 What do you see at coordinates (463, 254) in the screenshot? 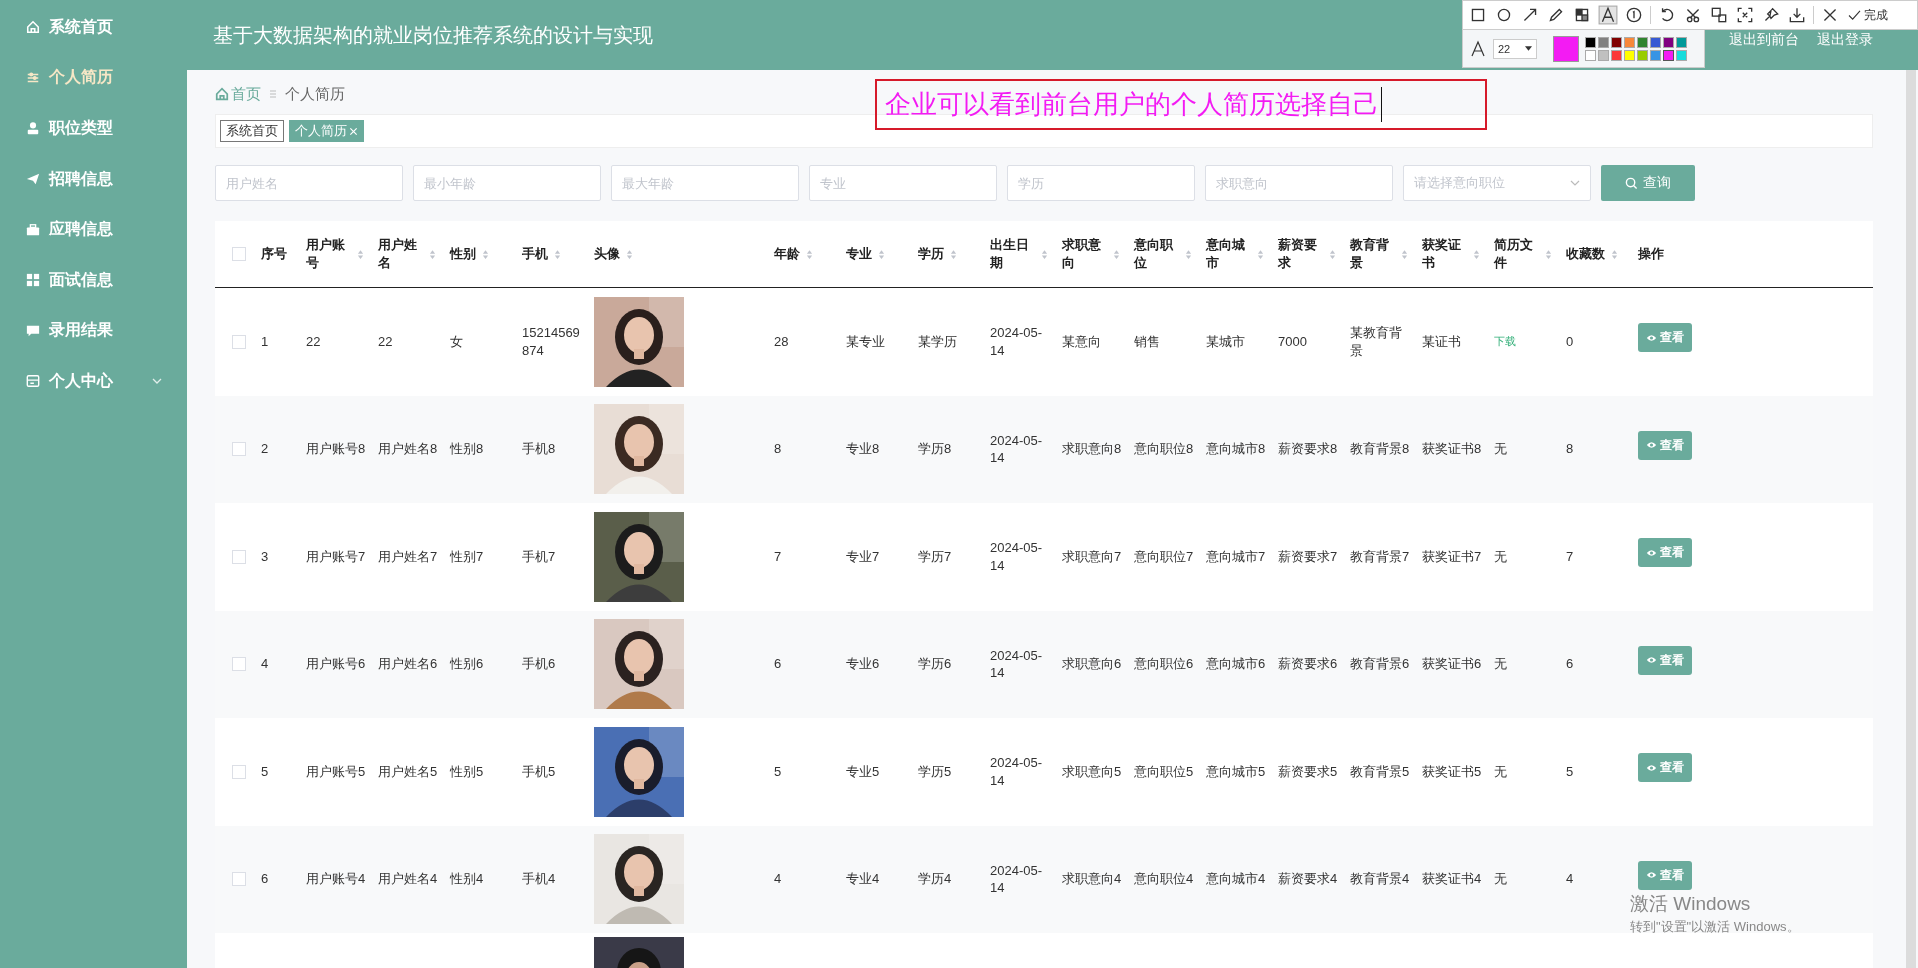
I see `column-header: 性别` at bounding box center [463, 254].